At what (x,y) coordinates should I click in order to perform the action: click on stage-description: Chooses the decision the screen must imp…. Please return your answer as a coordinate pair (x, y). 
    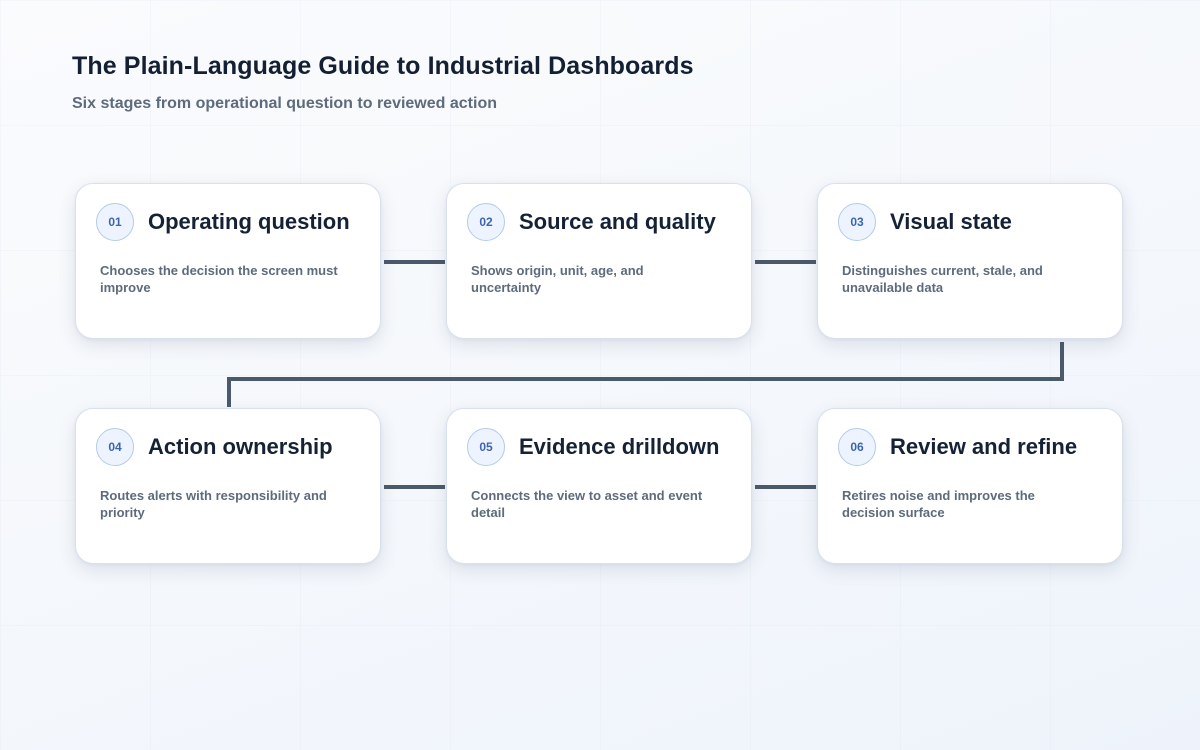
    Looking at the image, I should click on (219, 279).